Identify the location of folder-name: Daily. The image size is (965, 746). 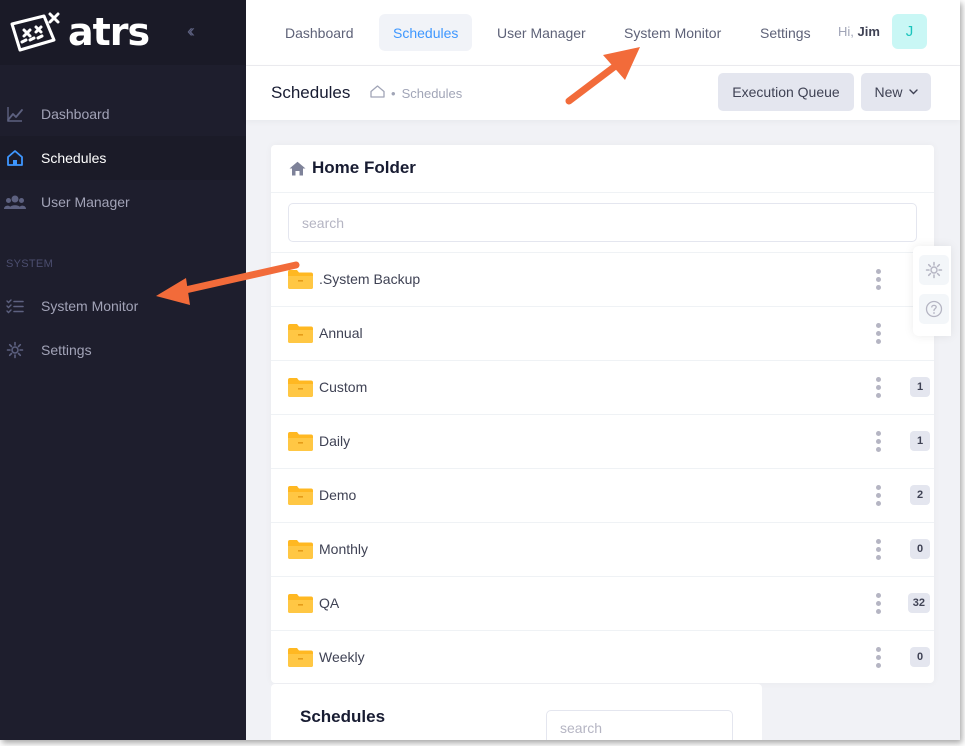
(335, 441).